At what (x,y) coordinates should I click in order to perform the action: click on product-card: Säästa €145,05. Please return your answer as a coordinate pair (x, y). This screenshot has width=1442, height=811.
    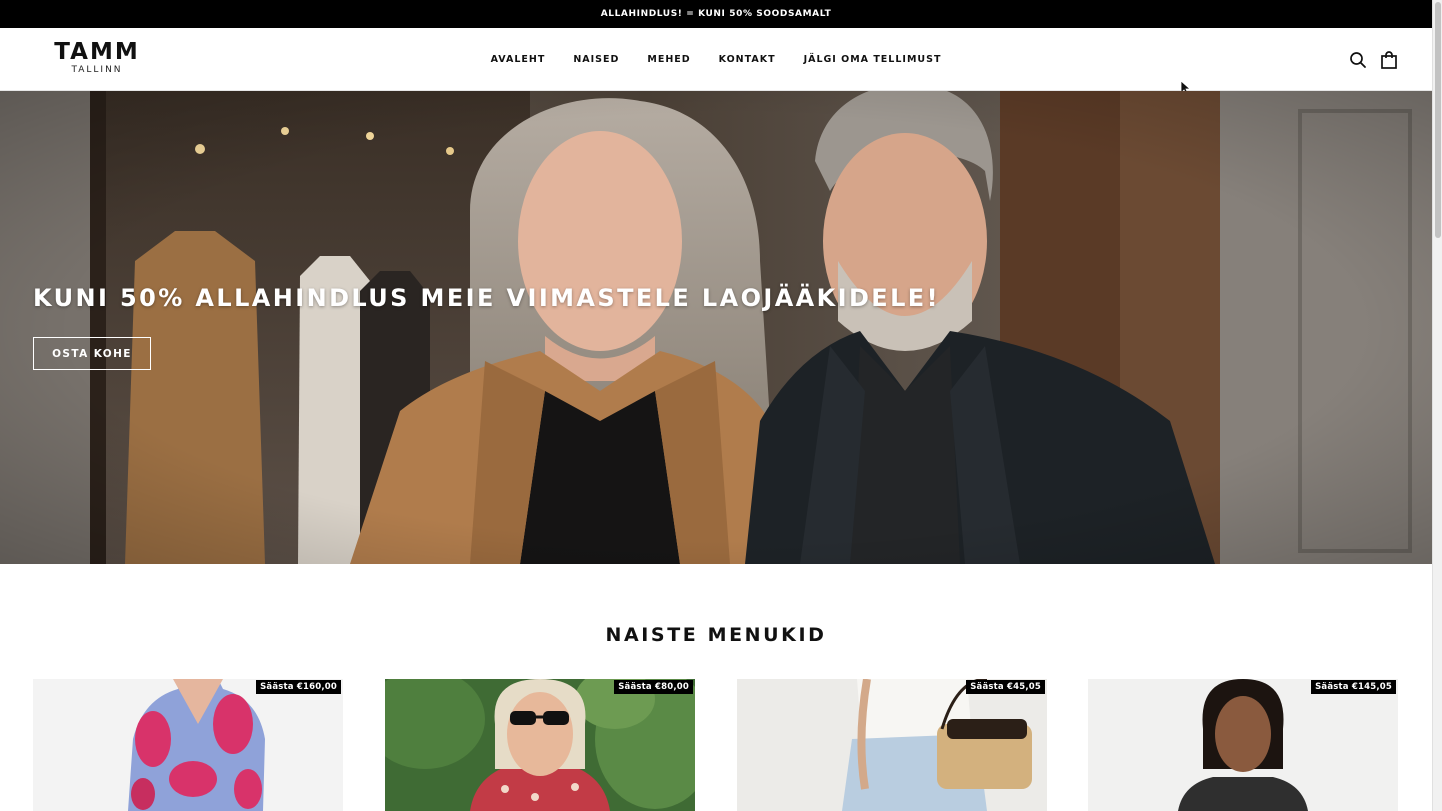
    Looking at the image, I should click on (1243, 745).